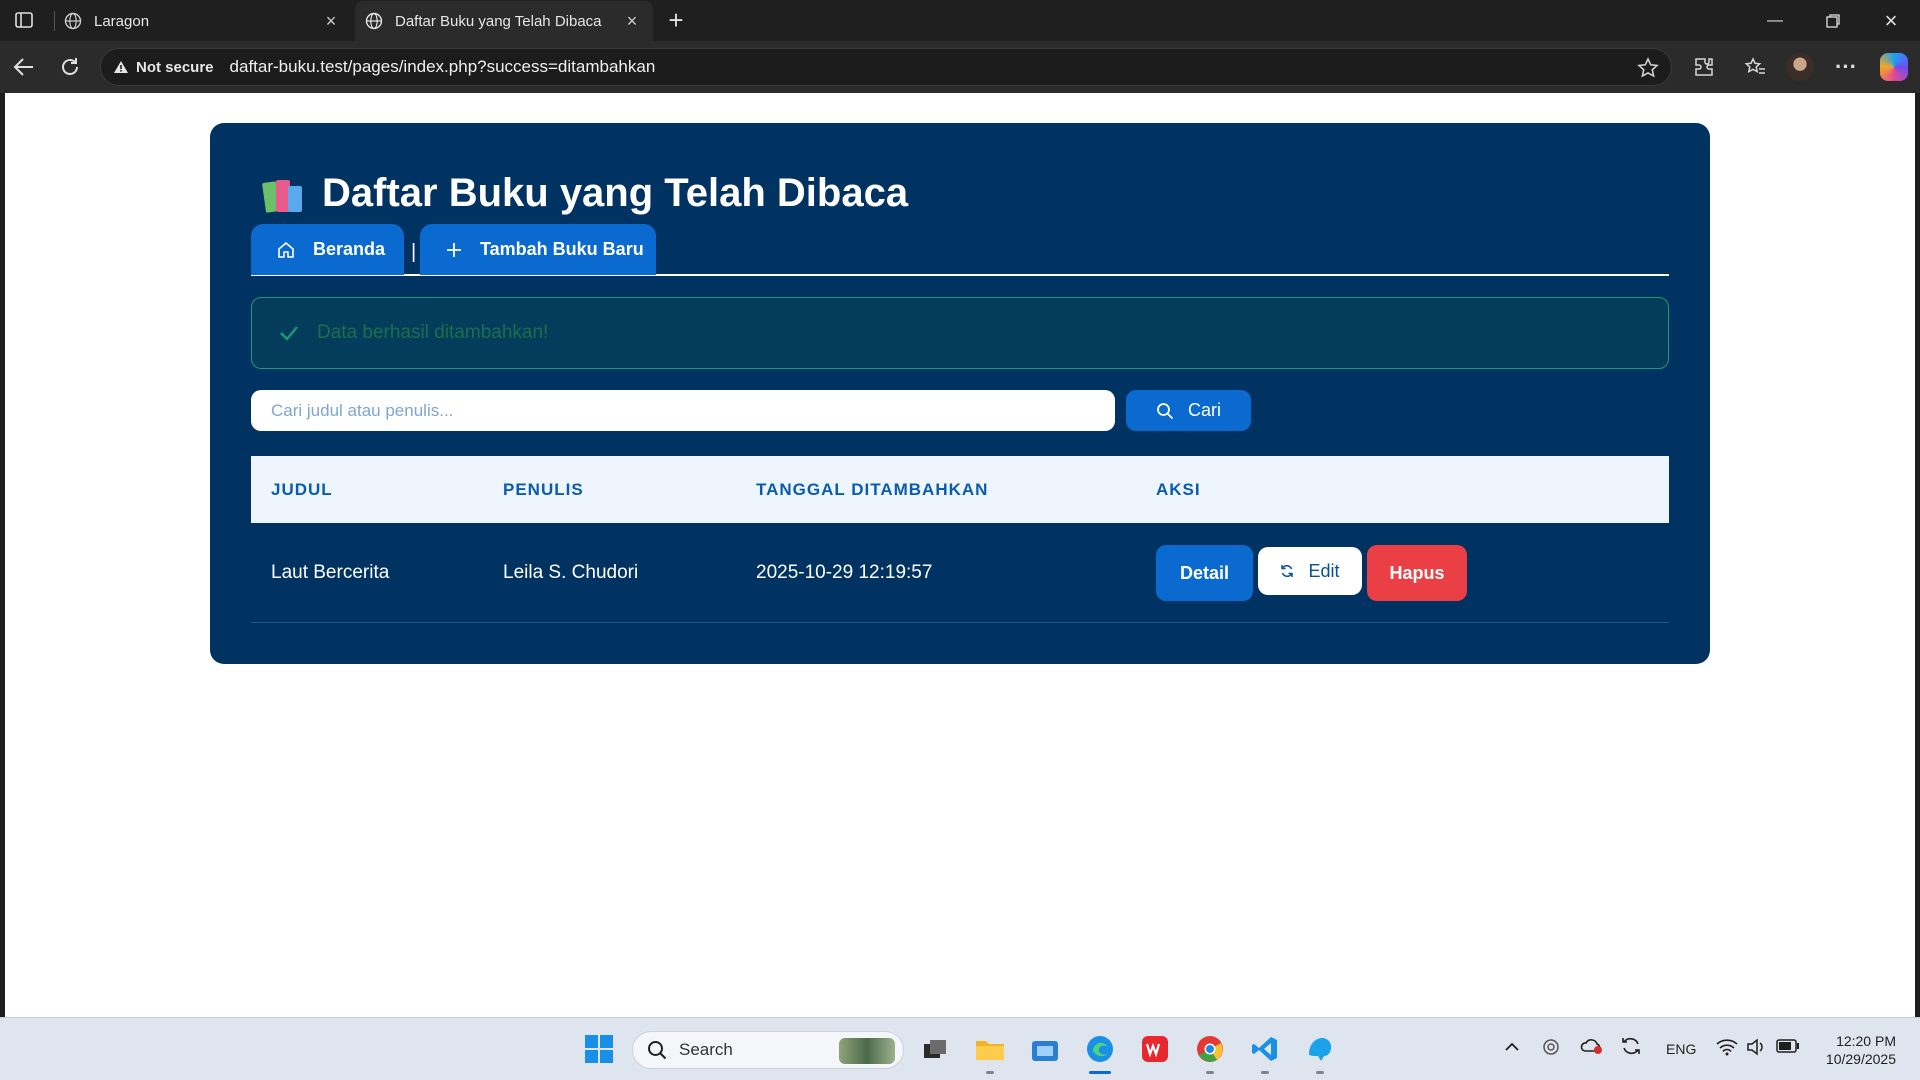 The width and height of the screenshot is (1920, 1080). What do you see at coordinates (1512, 1047) in the screenshot?
I see `show-hidden-icons` at bounding box center [1512, 1047].